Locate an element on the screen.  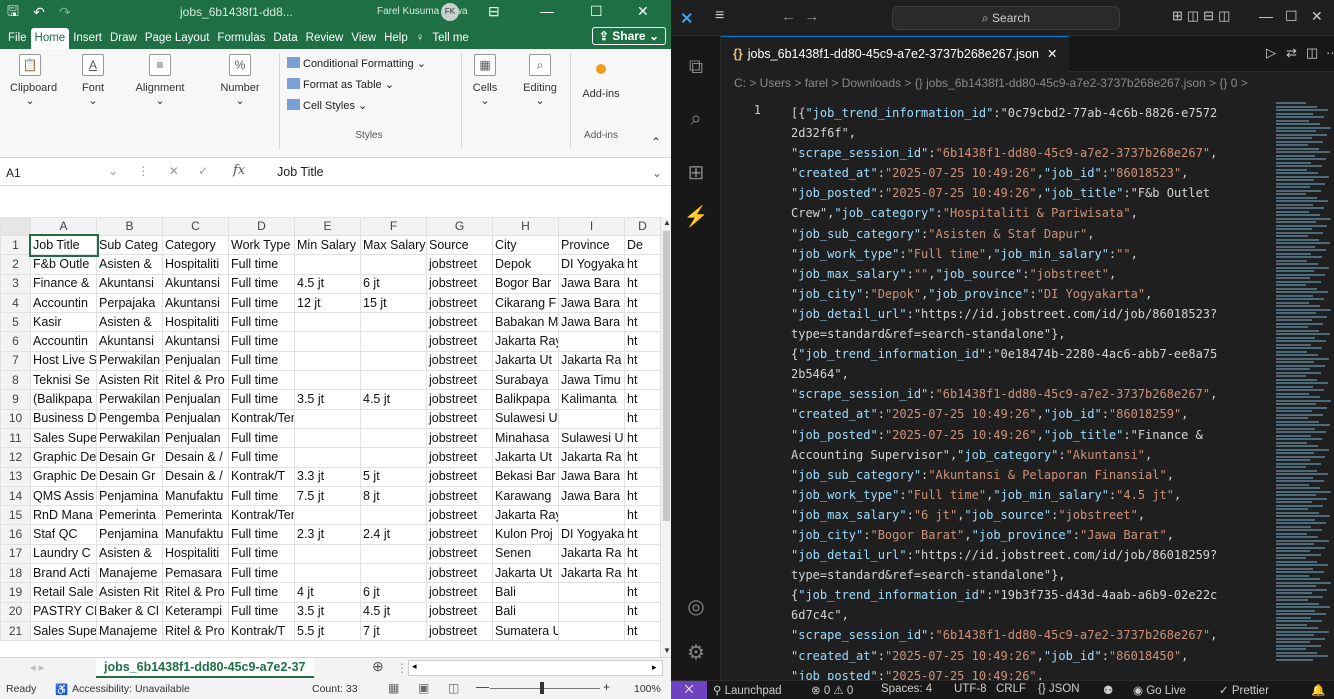
menu-file: File is located at coordinates (17, 38).